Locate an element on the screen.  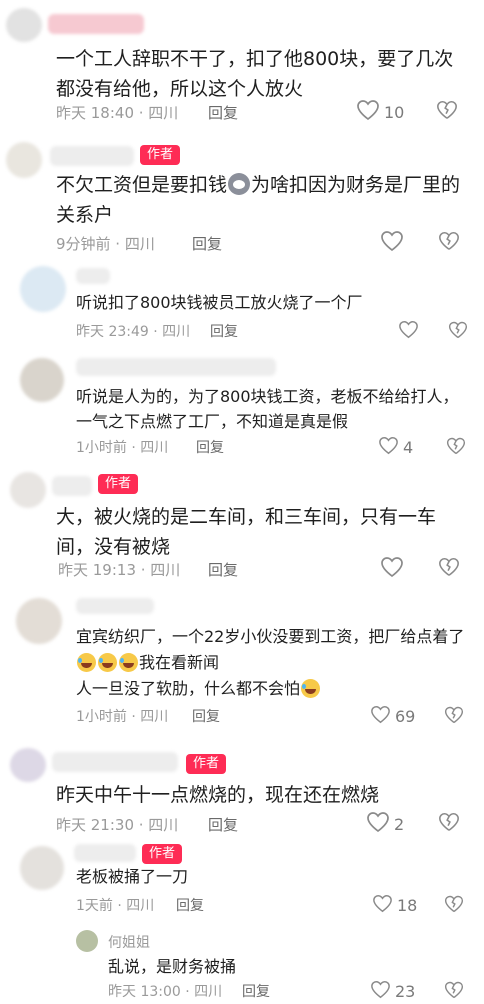
comment-text: 老板被捅了一刀 is located at coordinates (132, 876).